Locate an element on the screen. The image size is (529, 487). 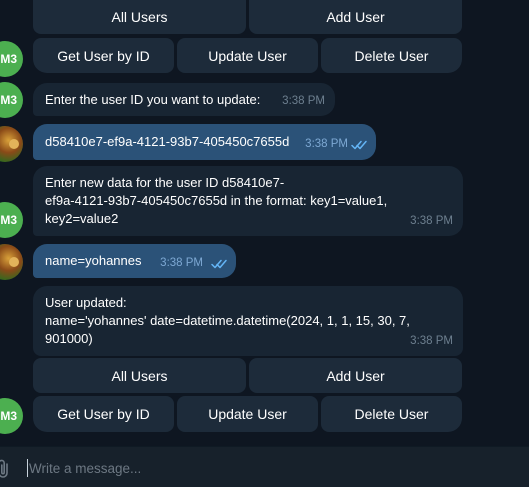
message-composer is located at coordinates (264, 466).